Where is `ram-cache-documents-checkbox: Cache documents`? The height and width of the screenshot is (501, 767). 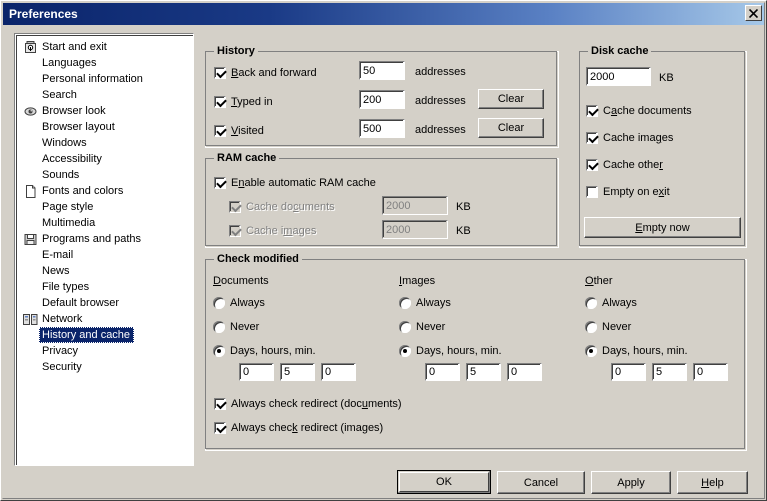
ram-cache-documents-checkbox: Cache documents is located at coordinates (282, 207).